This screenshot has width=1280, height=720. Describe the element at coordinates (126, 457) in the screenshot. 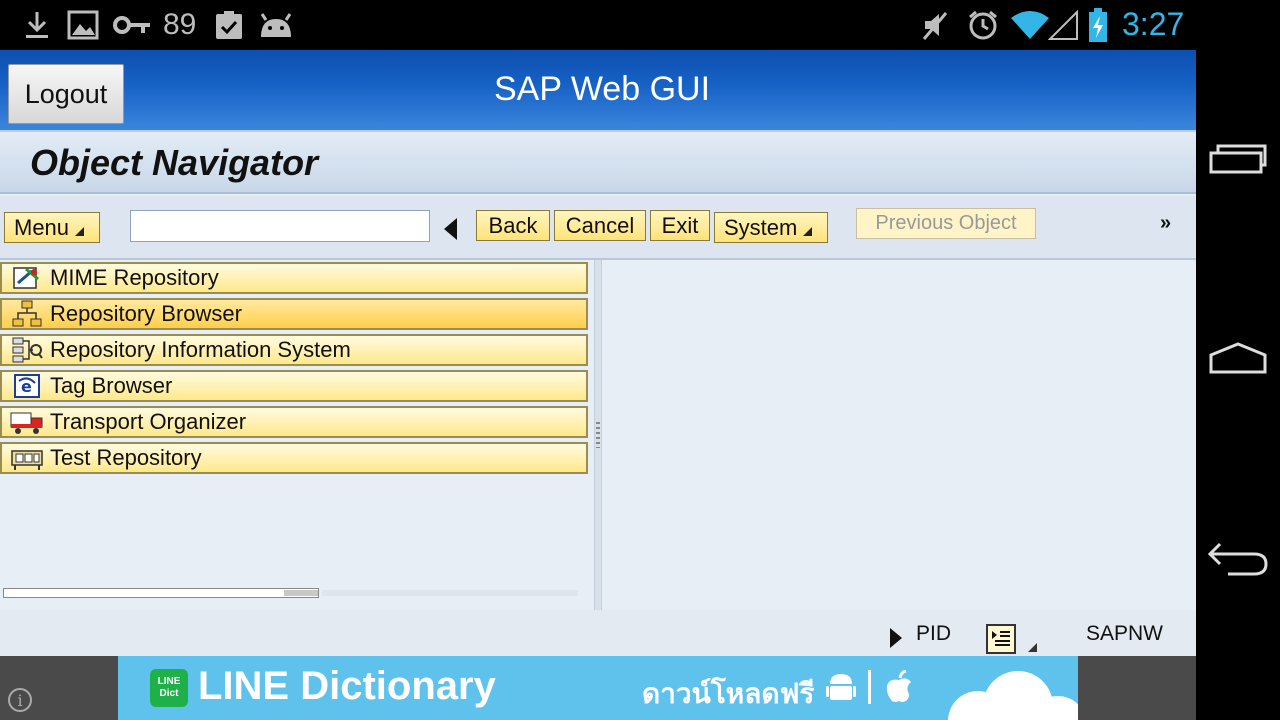

I see `list-item-label: Test Repository` at that location.